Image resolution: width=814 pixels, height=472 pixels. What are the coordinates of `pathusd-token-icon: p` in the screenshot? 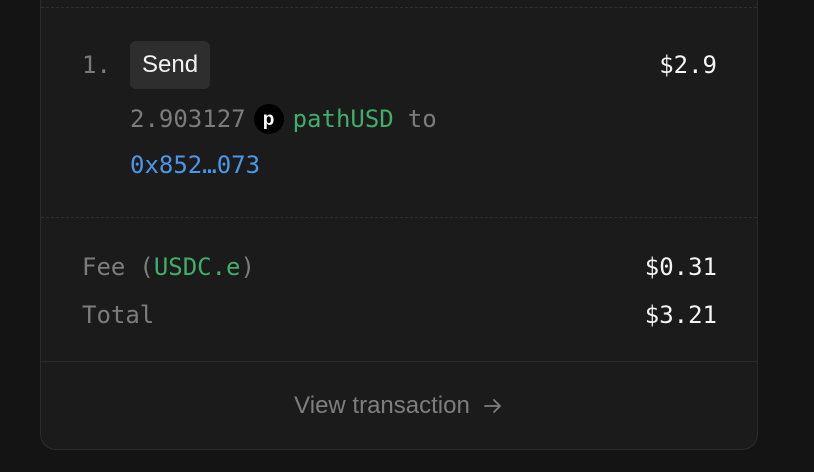 It's located at (268, 119).